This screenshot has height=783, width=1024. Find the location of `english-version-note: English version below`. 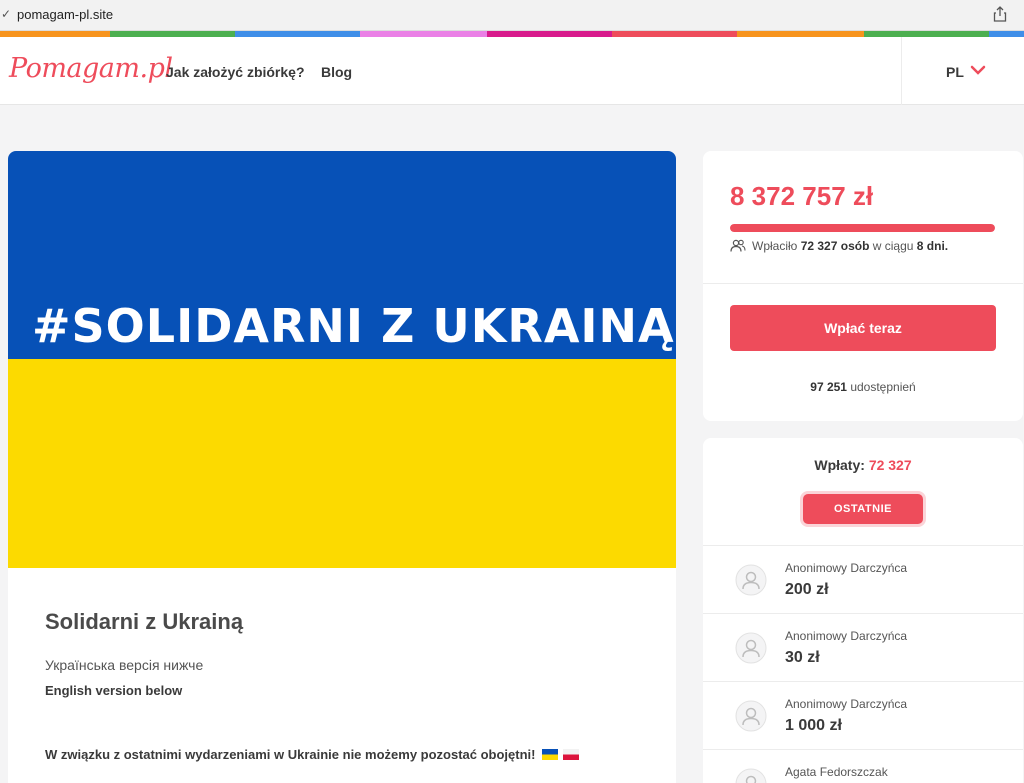

english-version-note: English version below is located at coordinates (114, 690).